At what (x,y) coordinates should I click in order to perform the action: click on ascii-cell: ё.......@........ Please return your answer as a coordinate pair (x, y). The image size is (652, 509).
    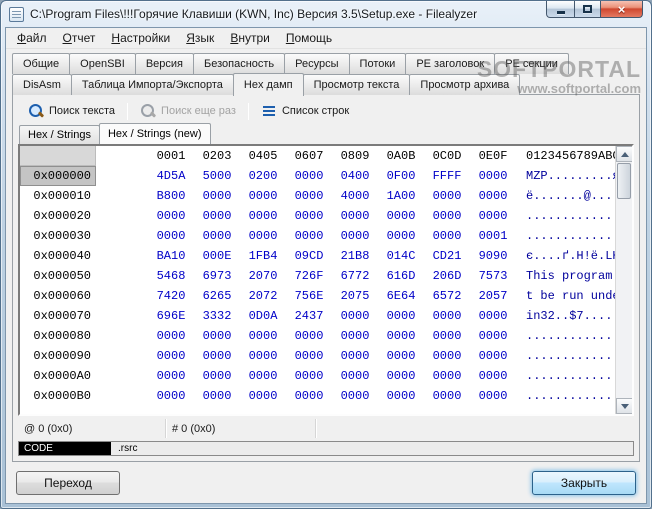
    Looking at the image, I should click on (565, 196).